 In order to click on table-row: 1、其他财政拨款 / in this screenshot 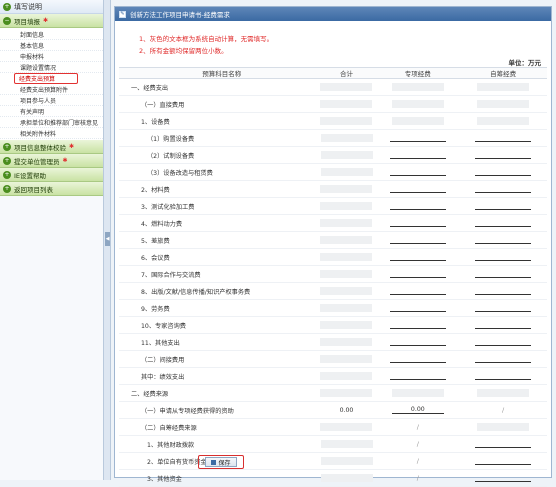, I will do `click(333, 444)`.